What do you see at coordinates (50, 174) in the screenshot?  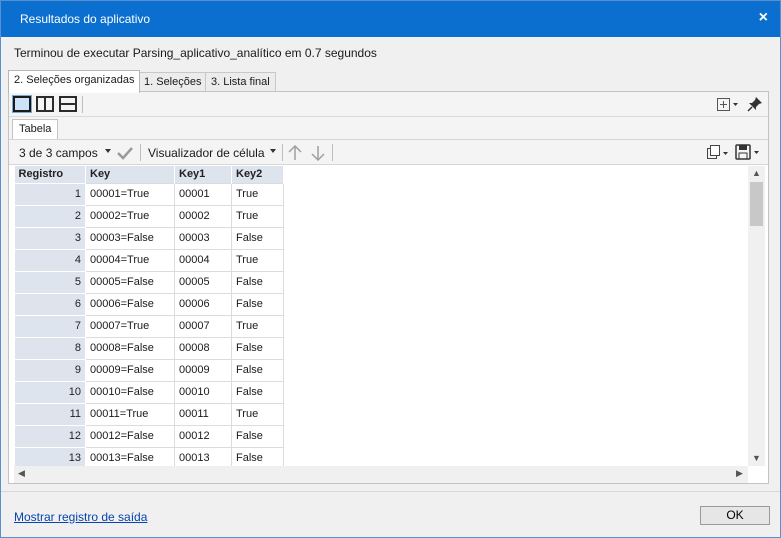 I see `column-header-registro: Registro` at bounding box center [50, 174].